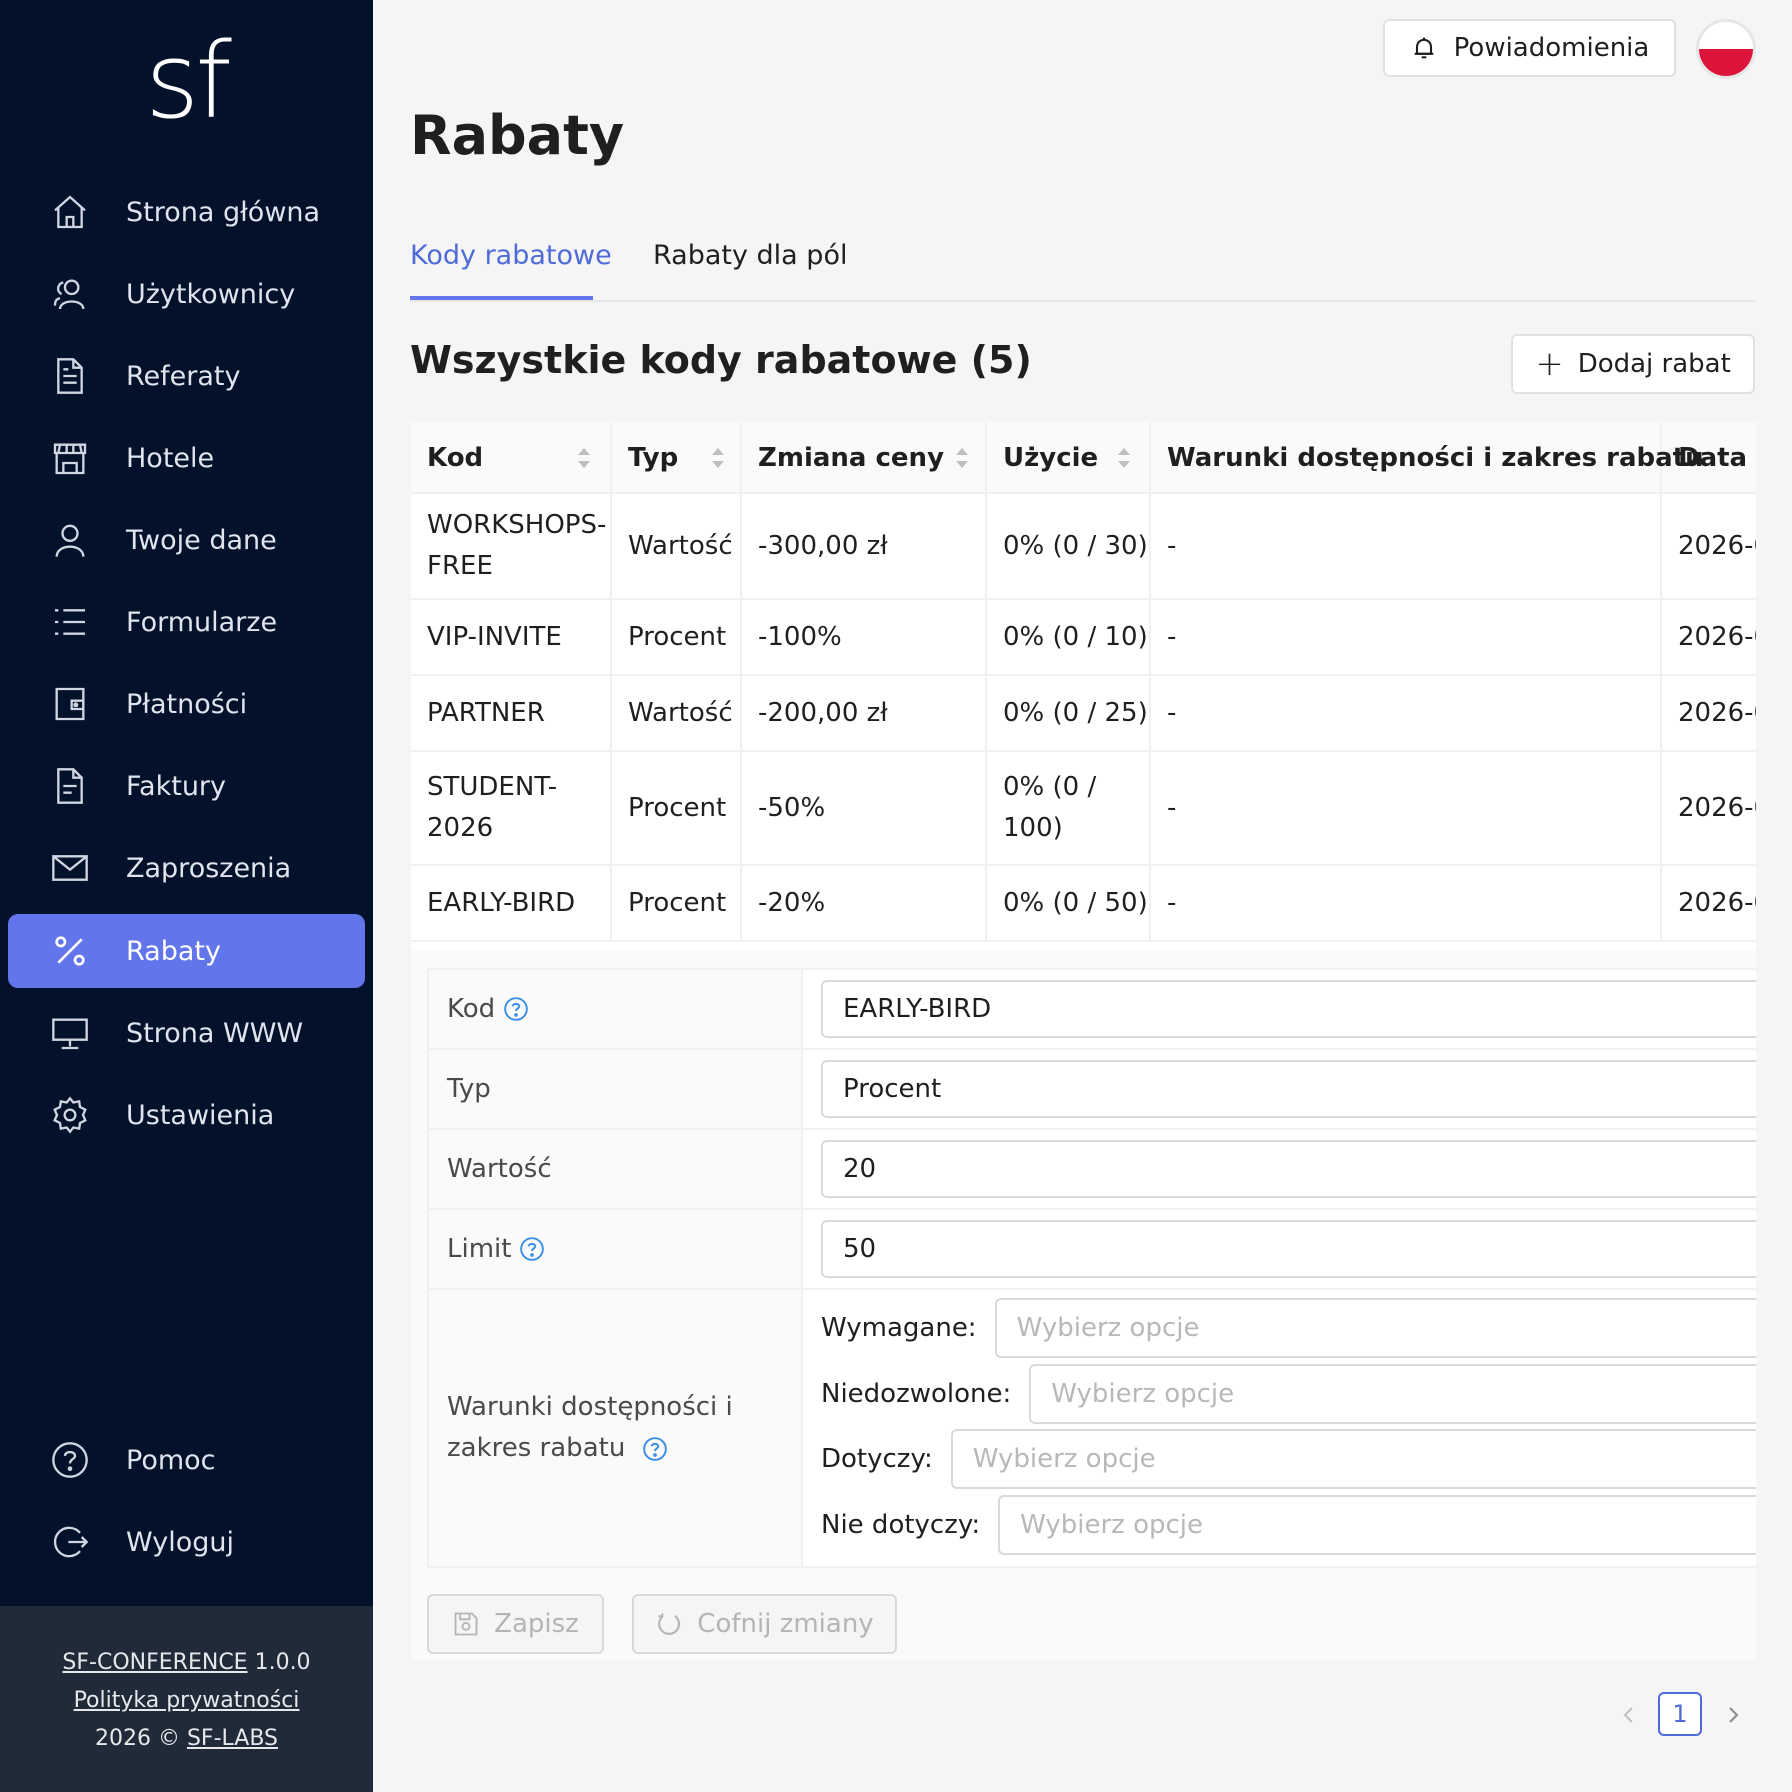 The image size is (1792, 1792). Describe the element at coordinates (1551, 48) in the screenshot. I see `notifications-label: Powiadomienia` at that location.